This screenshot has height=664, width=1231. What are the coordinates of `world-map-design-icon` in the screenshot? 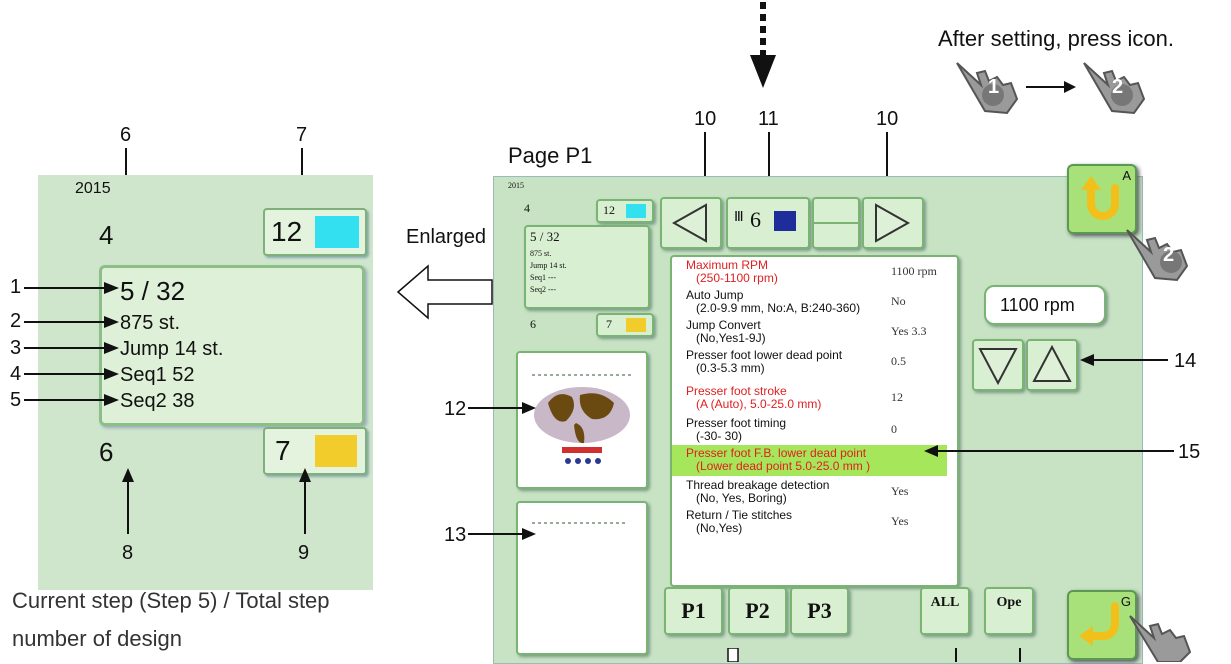 It's located at (582, 419).